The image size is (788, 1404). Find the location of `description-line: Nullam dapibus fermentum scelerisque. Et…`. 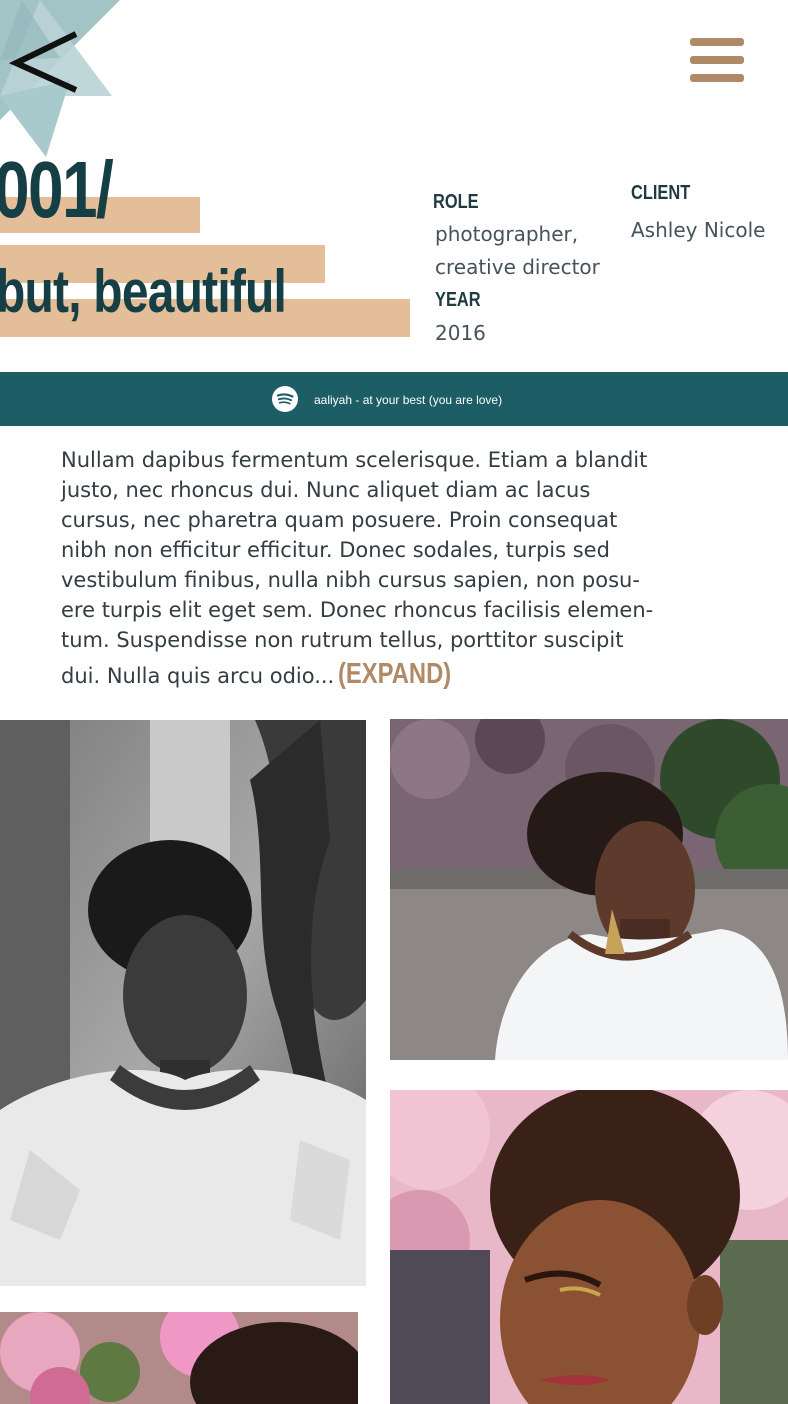

description-line: Nullam dapibus fermentum scelerisque. Et… is located at coordinates (354, 460).